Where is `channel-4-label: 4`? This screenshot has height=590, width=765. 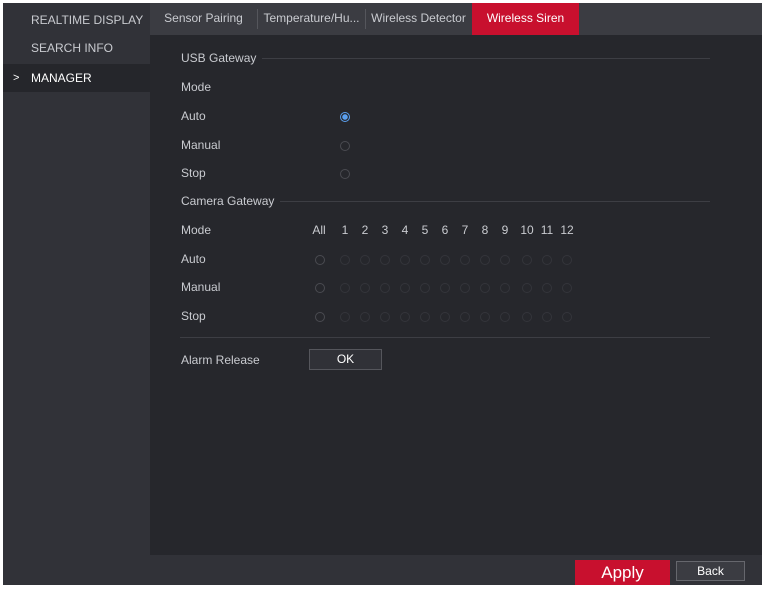 channel-4-label: 4 is located at coordinates (405, 230).